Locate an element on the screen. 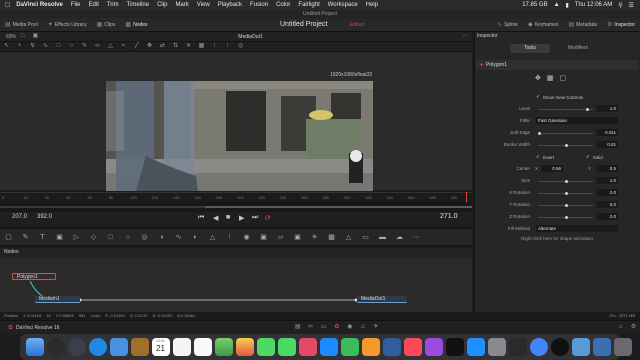 The width and height of the screenshot is (640, 360). menu-help: Help is located at coordinates (372, 5).